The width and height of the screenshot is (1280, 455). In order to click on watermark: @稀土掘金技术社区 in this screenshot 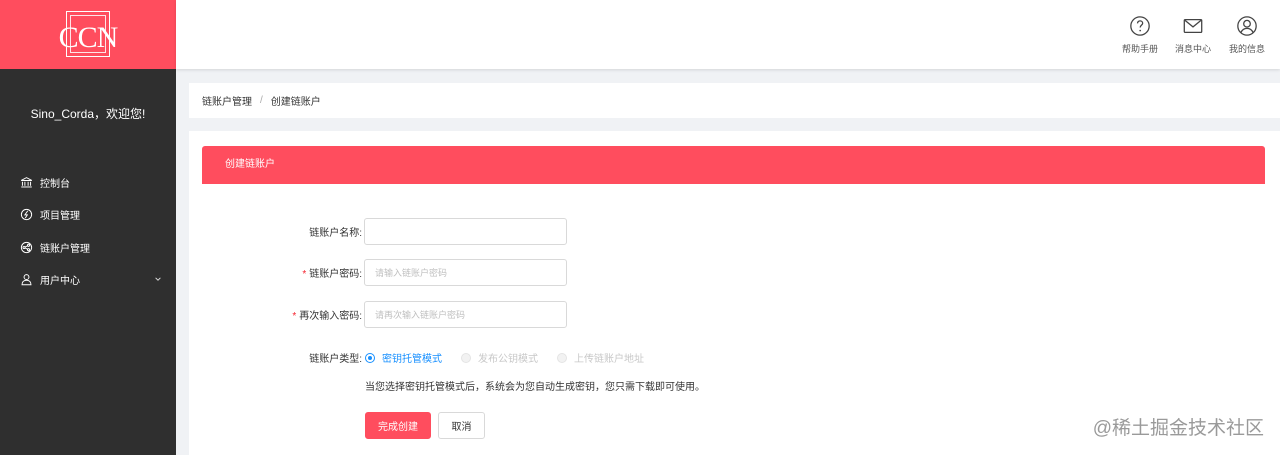, I will do `click(1178, 428)`.